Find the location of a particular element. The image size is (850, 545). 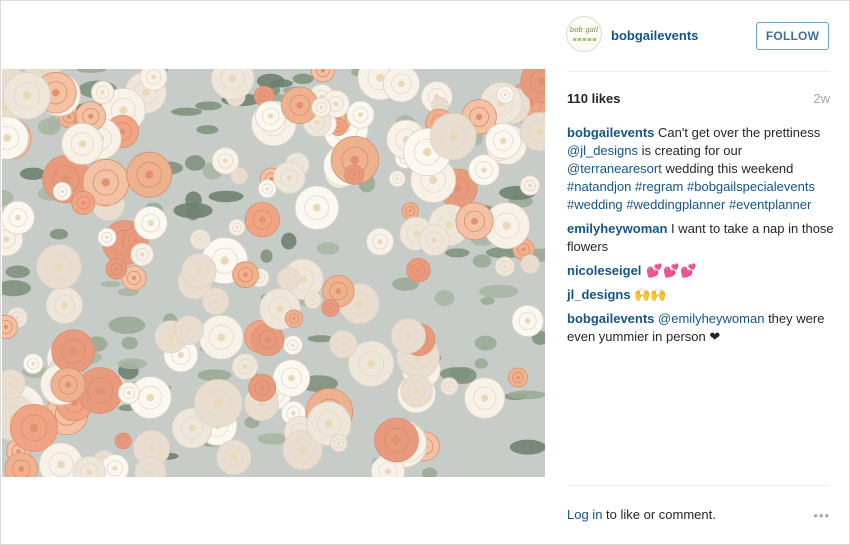

post-age: 2w is located at coordinates (821, 98).